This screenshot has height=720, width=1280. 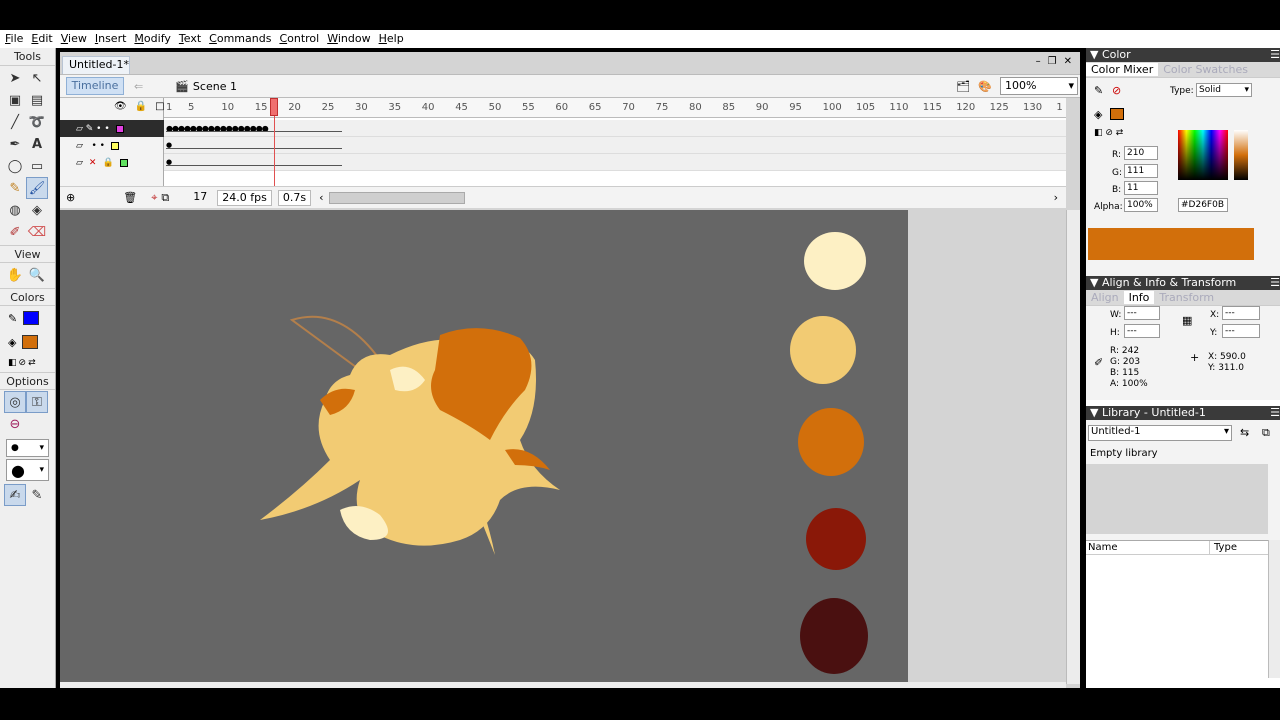 What do you see at coordinates (165, 198) in the screenshot?
I see `onion-skin-icon: ⧉` at bounding box center [165, 198].